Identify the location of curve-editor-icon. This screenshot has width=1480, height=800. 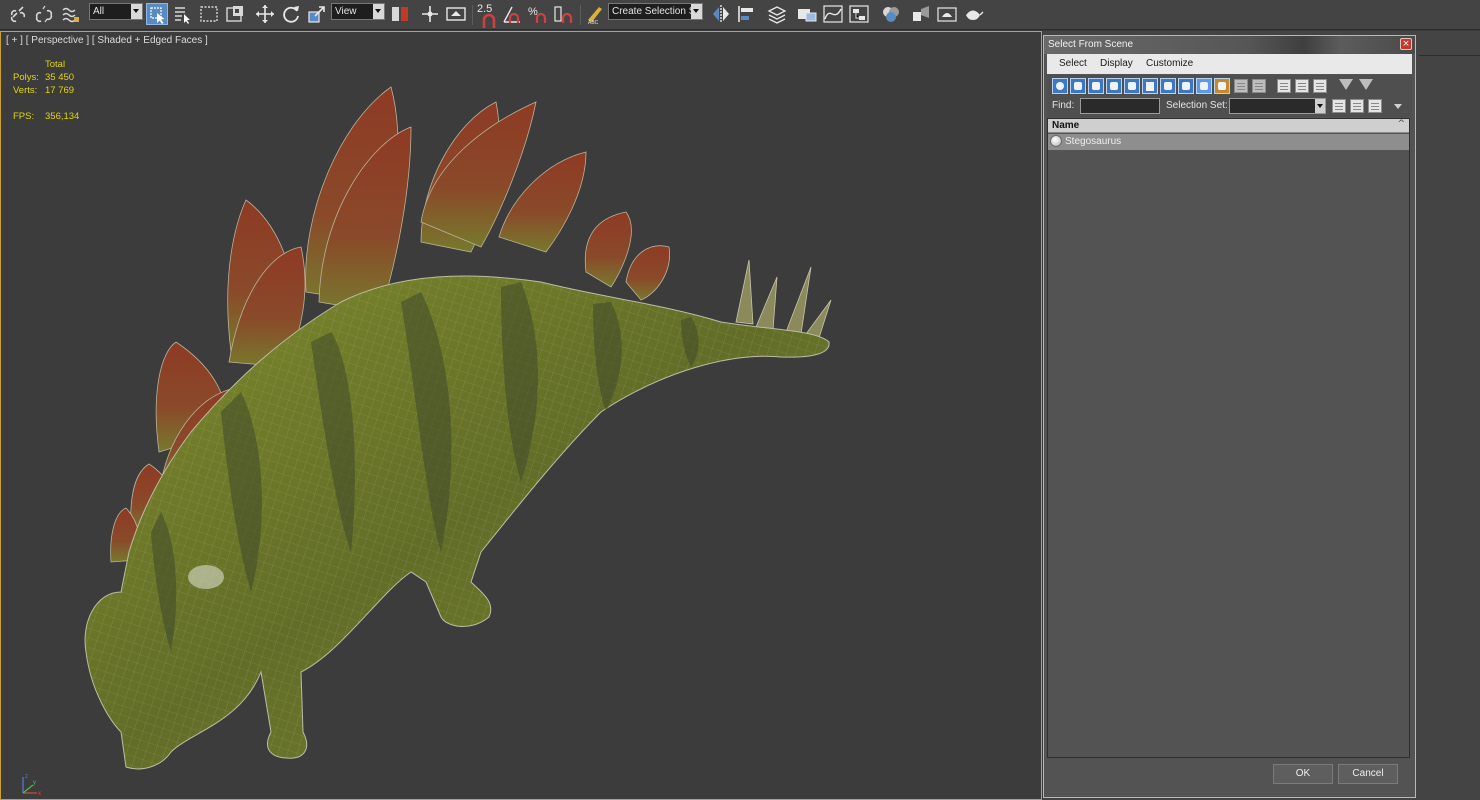
(833, 14).